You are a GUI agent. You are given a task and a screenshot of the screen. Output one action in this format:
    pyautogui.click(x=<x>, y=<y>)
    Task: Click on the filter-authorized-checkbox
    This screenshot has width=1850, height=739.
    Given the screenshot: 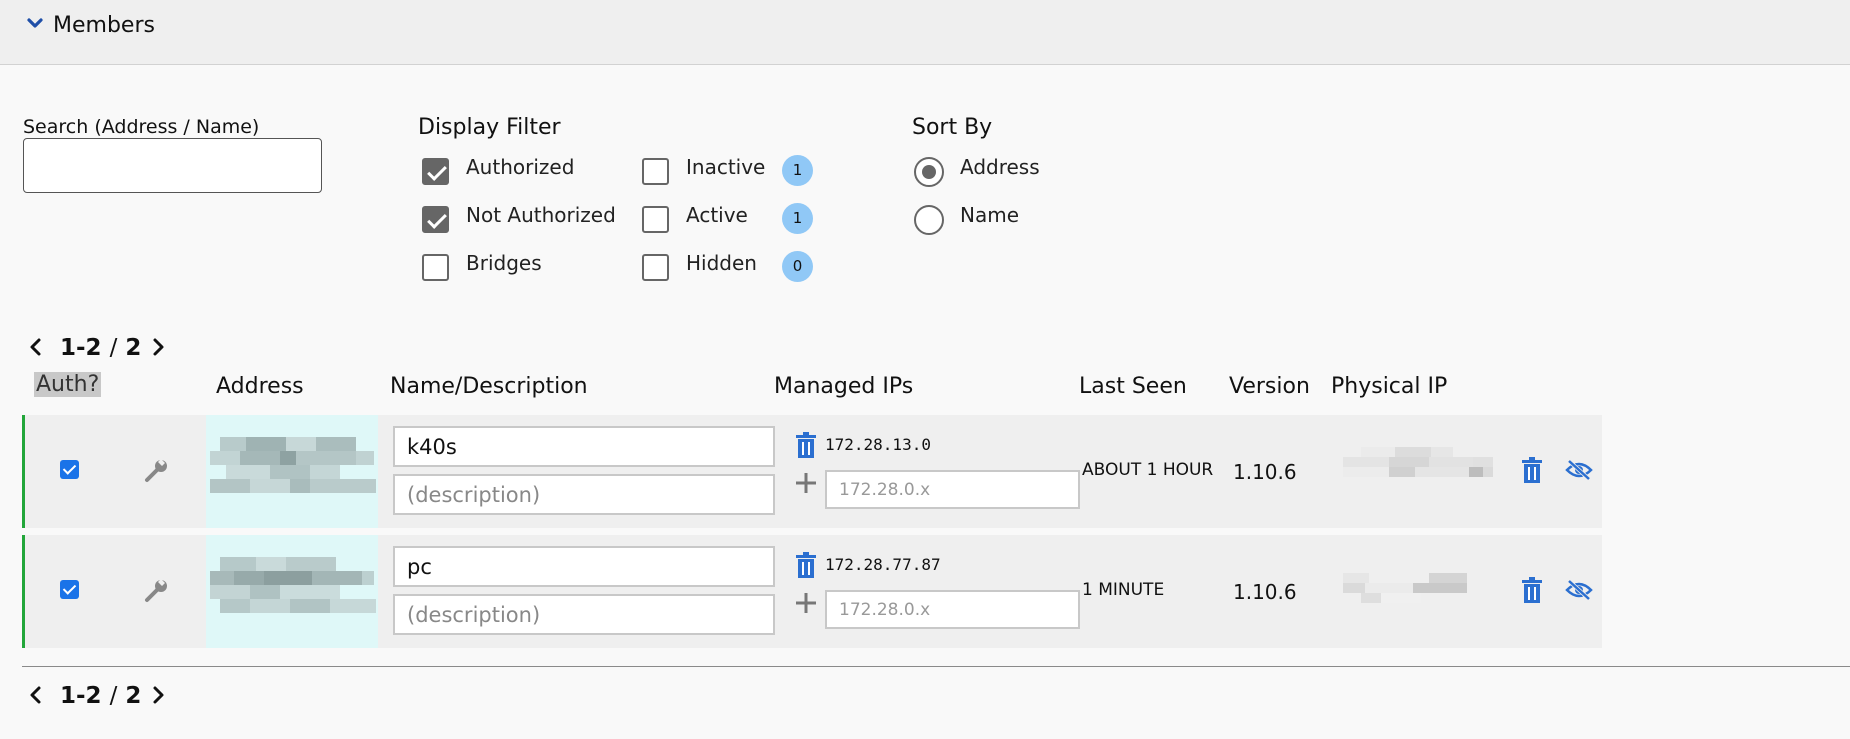 What is the action you would take?
    pyautogui.click(x=435, y=171)
    